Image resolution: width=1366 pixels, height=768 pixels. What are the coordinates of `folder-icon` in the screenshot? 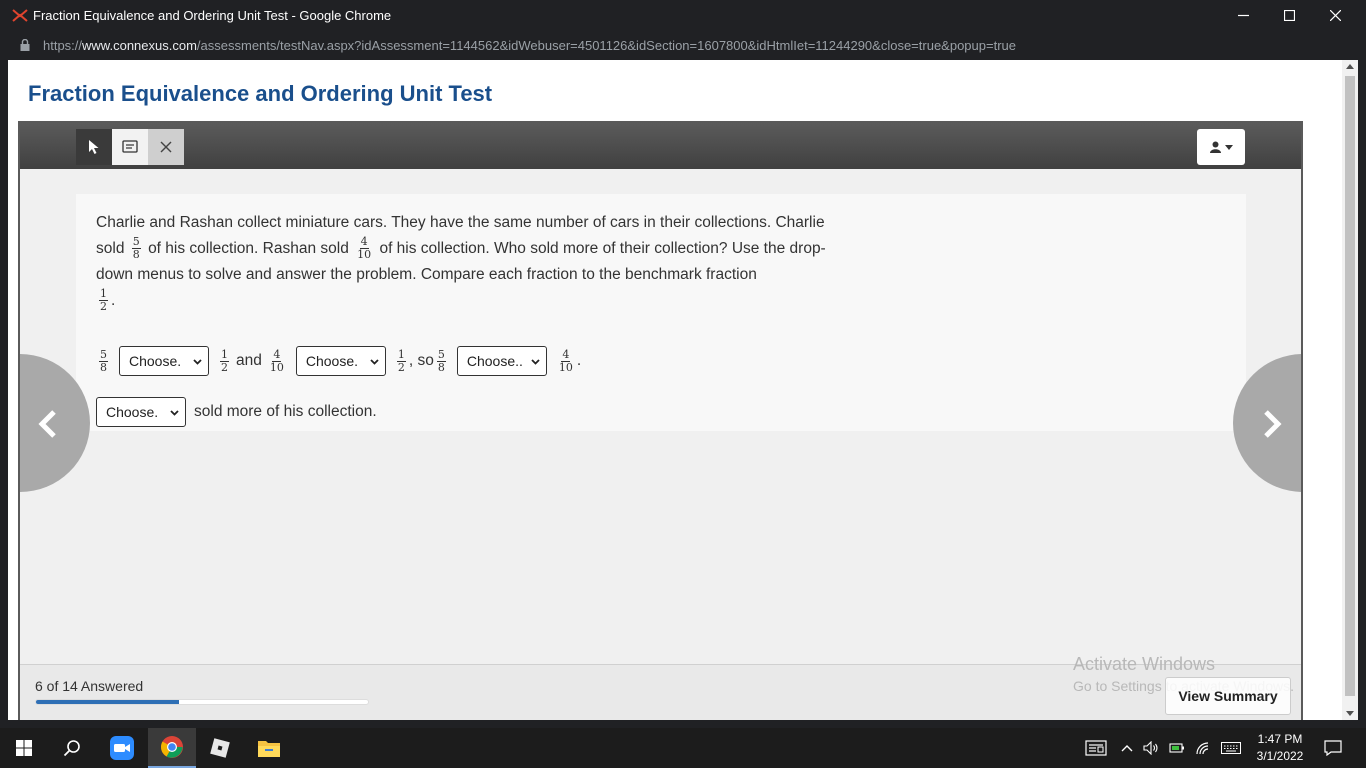 It's located at (269, 749).